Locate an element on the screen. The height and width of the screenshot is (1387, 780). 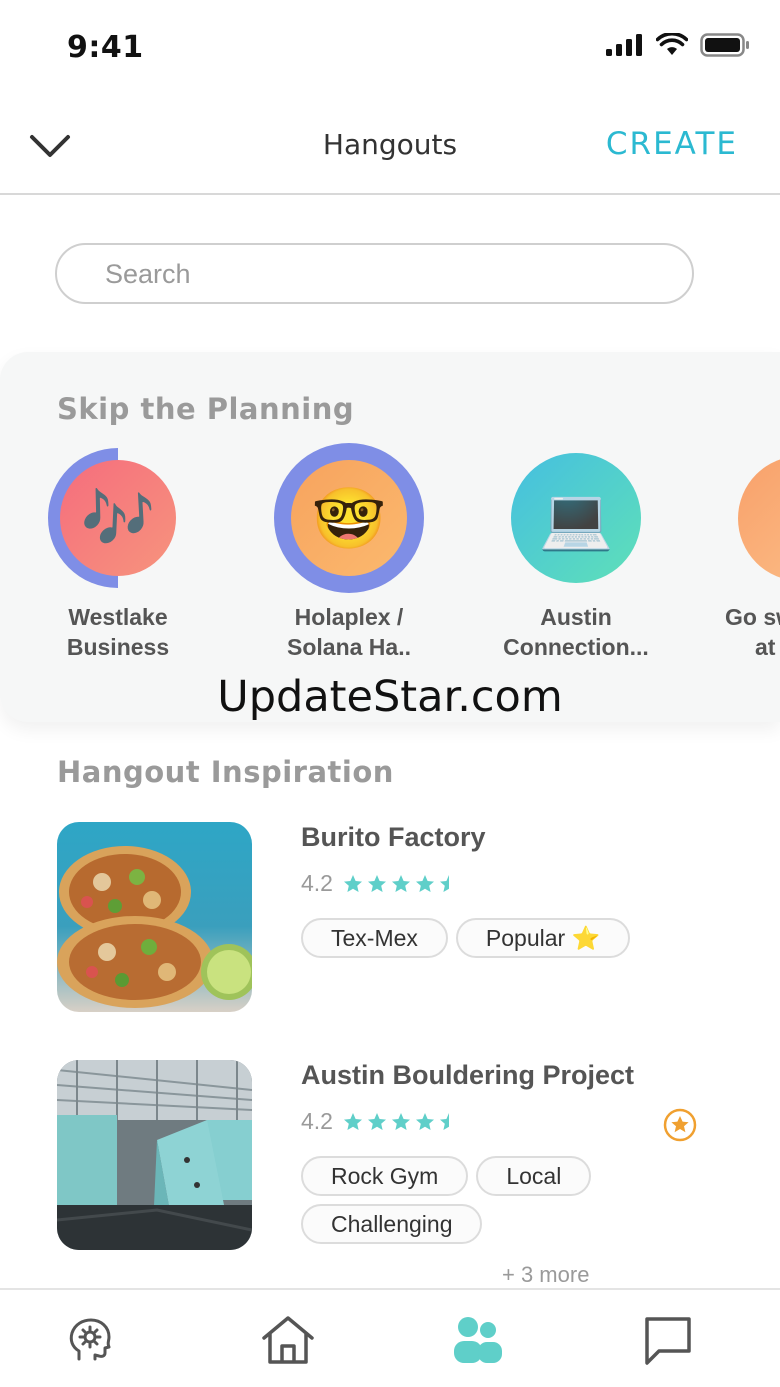
tag-list: Tex-Mex Popular ⭐ is located at coordinates (491, 938).